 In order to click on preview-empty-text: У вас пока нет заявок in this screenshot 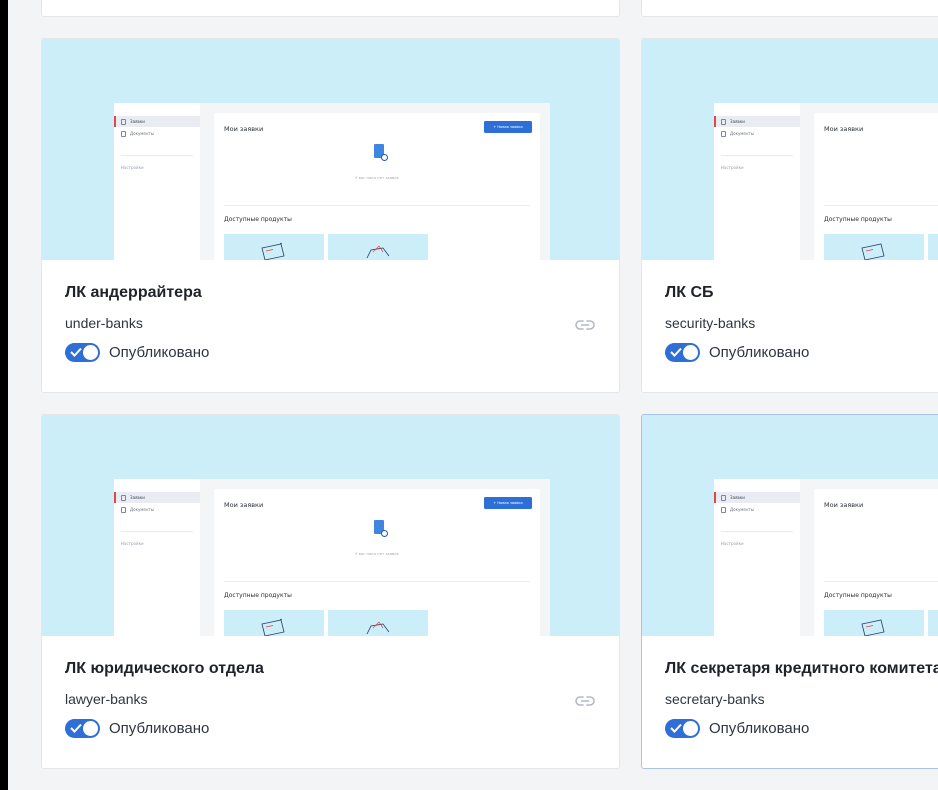, I will do `click(377, 553)`.